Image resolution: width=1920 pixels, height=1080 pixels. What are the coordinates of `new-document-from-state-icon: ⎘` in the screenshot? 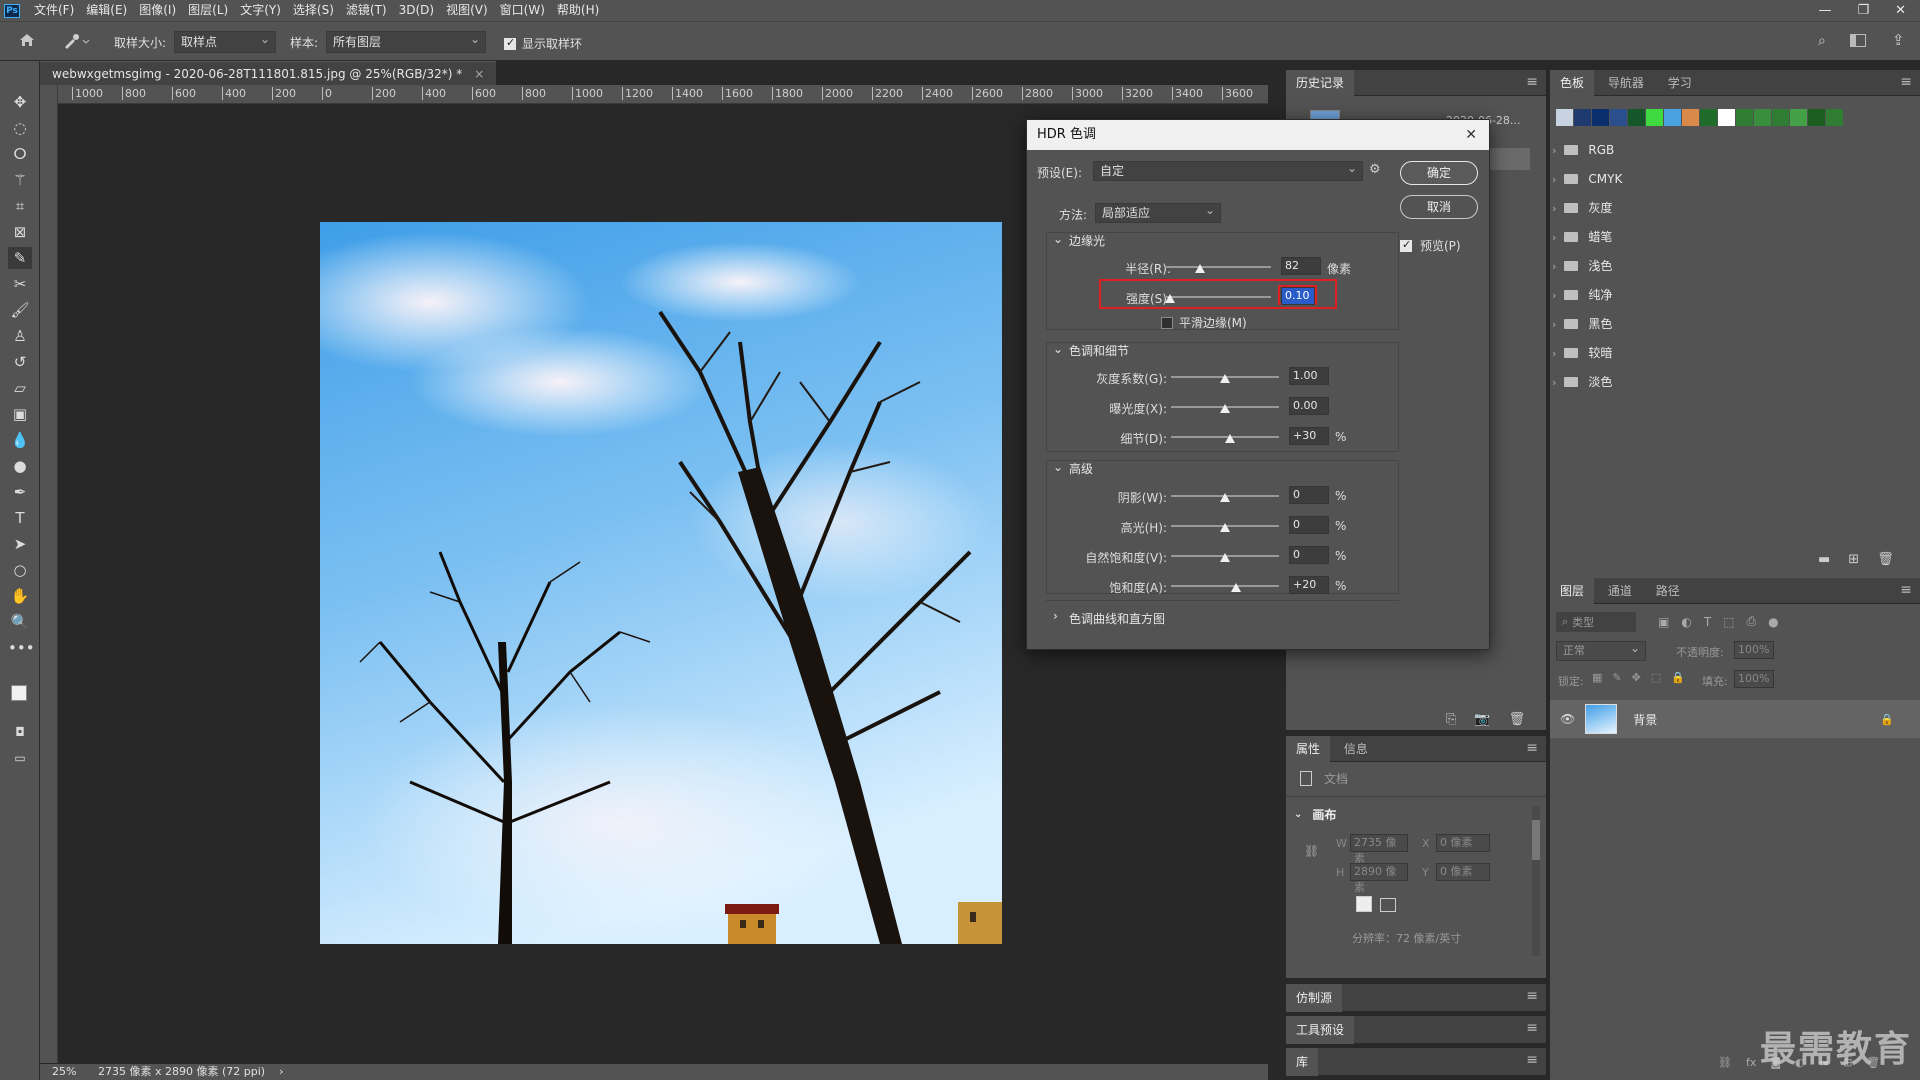 It's located at (1451, 719).